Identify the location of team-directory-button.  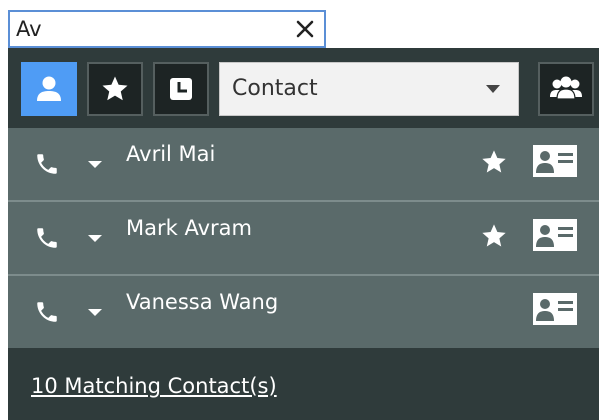
(566, 89).